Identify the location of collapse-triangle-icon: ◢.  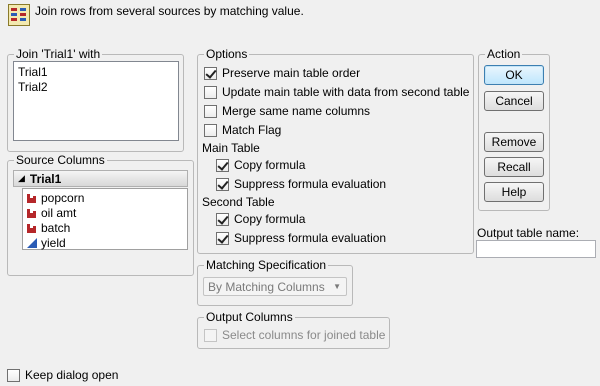
(21, 178).